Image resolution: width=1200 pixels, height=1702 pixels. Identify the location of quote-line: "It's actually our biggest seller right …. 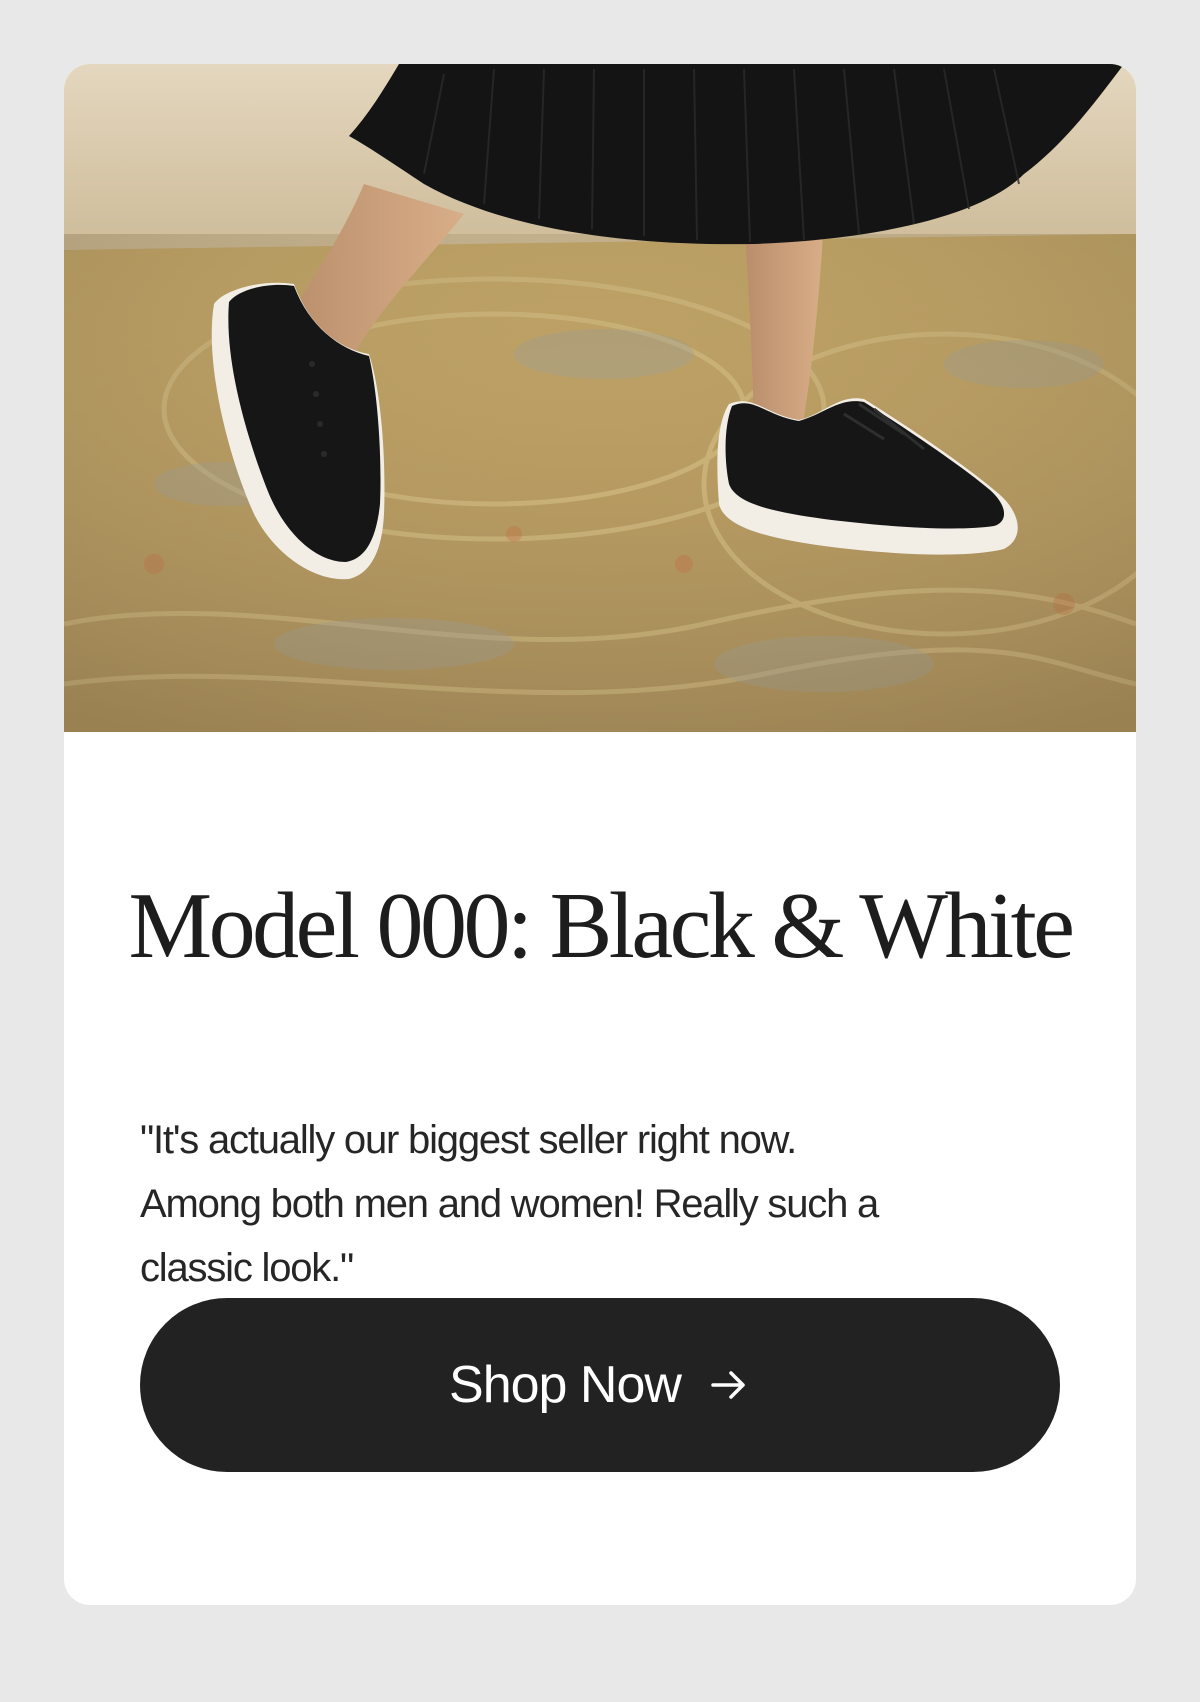
(468, 1140).